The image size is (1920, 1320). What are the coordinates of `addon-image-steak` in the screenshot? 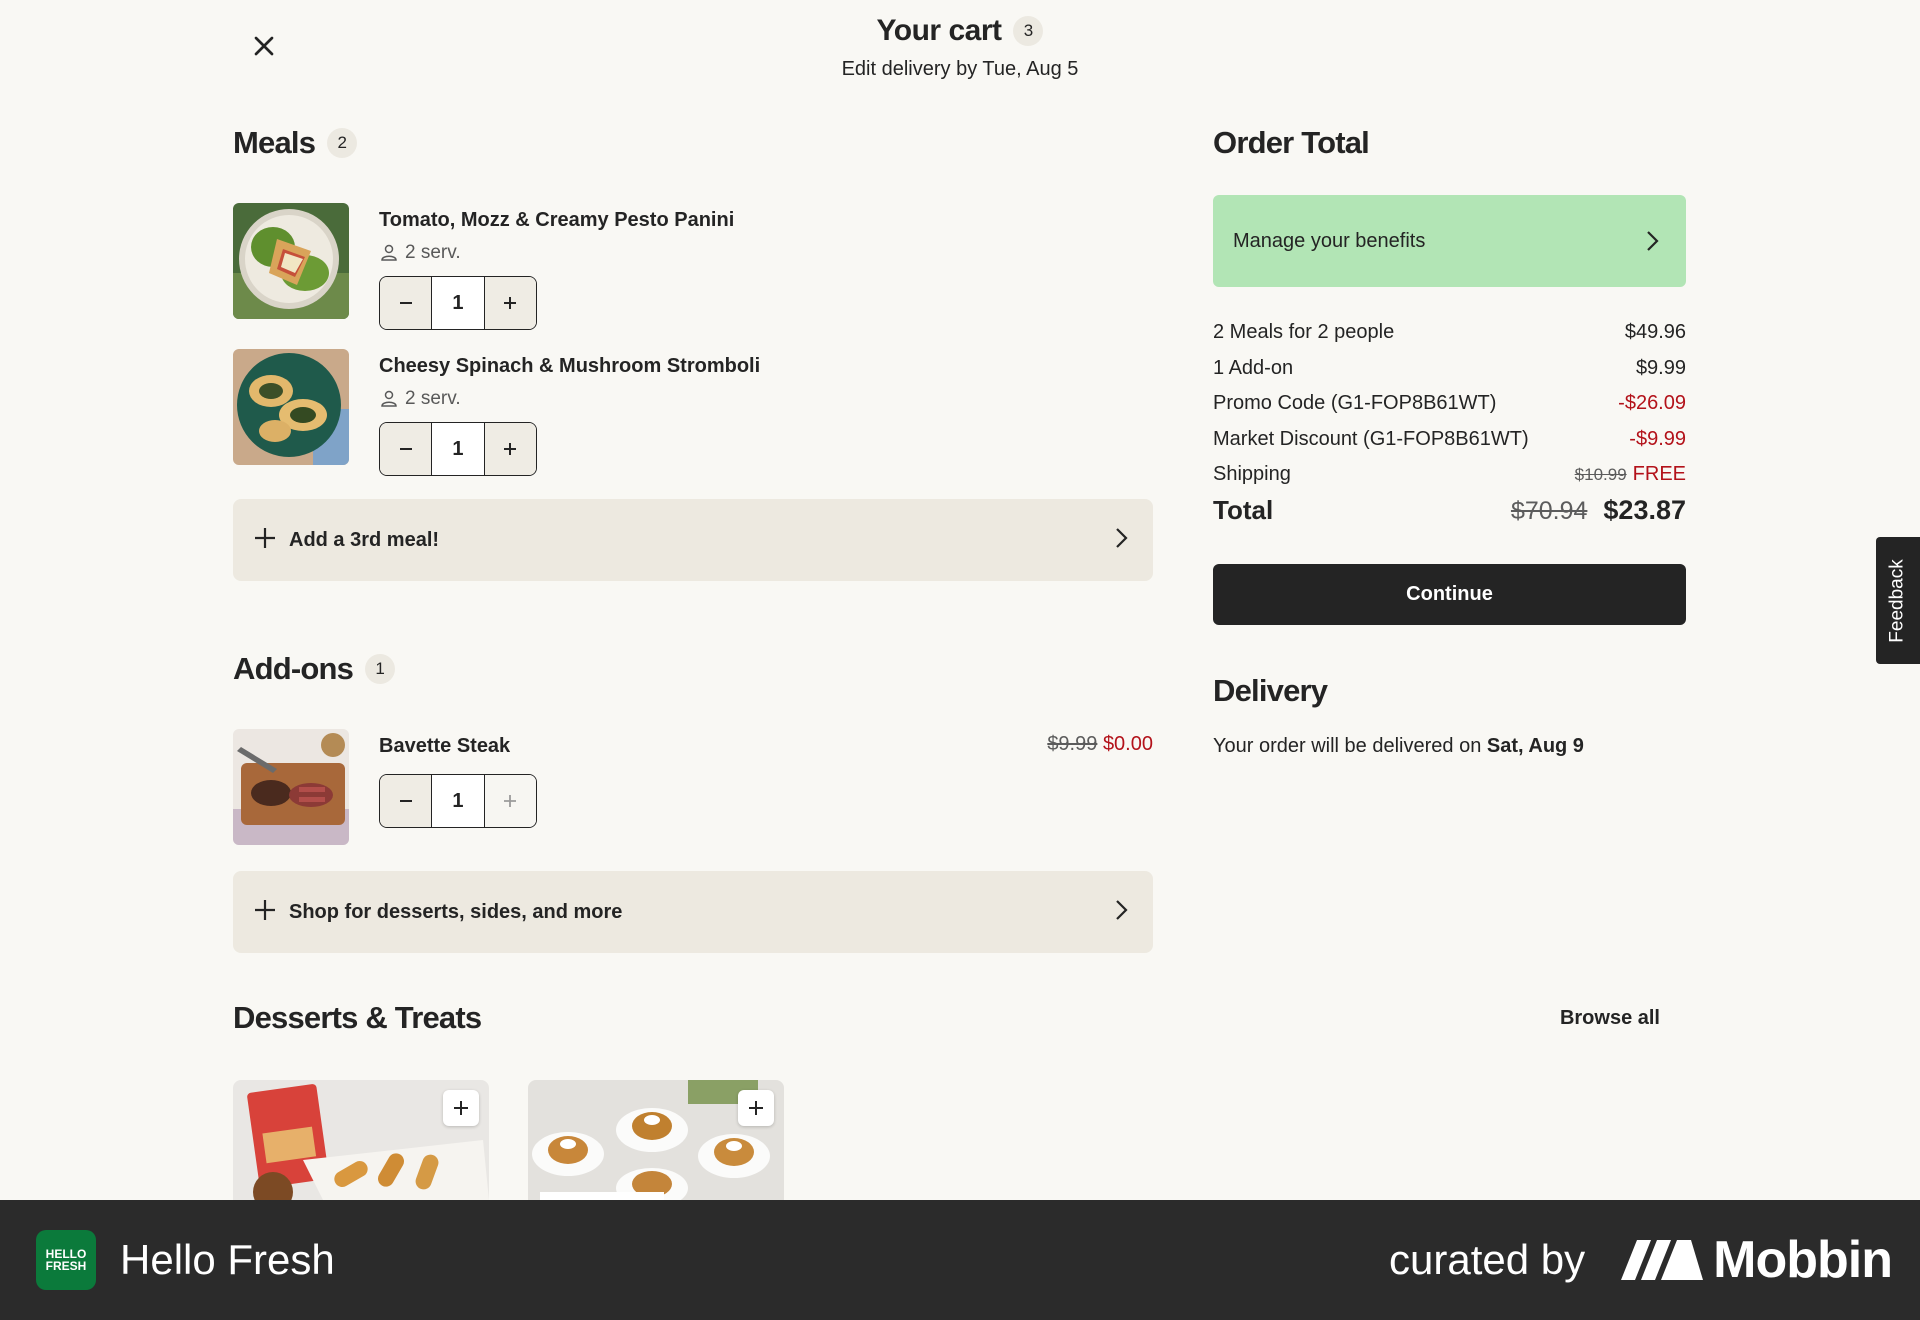 It's located at (291, 787).